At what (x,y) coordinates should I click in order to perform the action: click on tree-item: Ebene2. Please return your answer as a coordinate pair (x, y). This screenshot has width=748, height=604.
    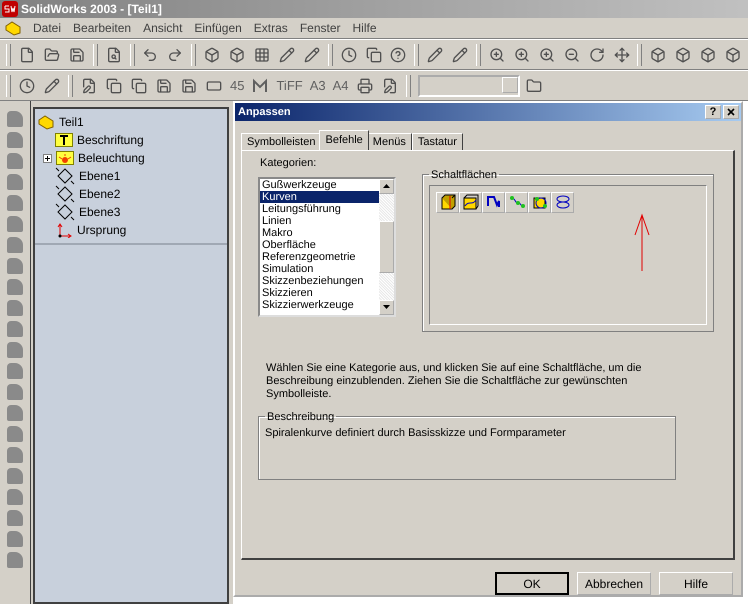
    Looking at the image, I should click on (99, 194).